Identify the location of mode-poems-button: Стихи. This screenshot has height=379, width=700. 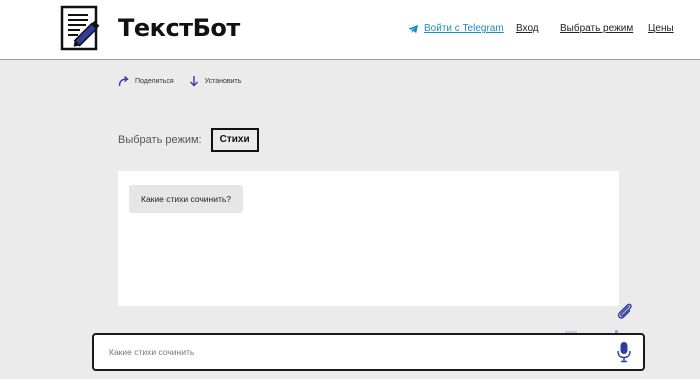
(234, 140).